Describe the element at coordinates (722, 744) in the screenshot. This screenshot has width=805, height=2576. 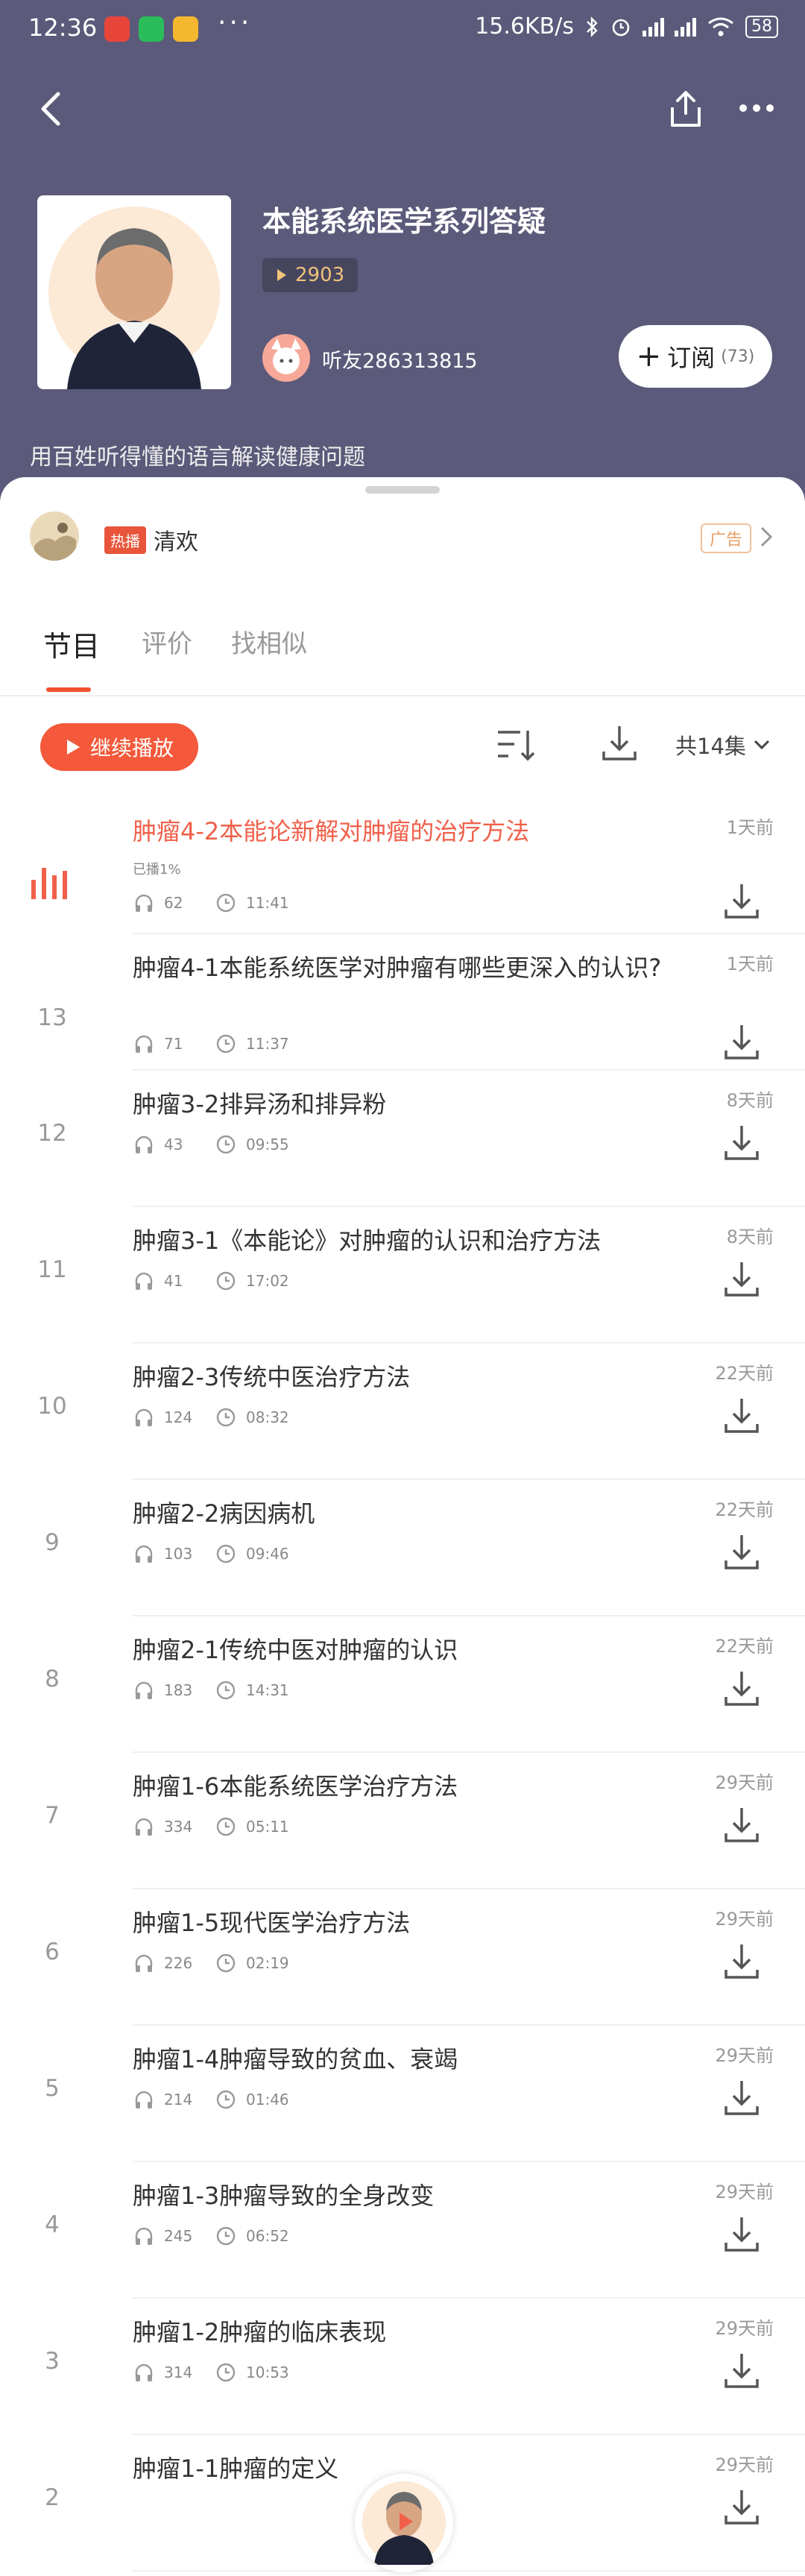
I see `episode-count-dropdown: 共14集` at that location.